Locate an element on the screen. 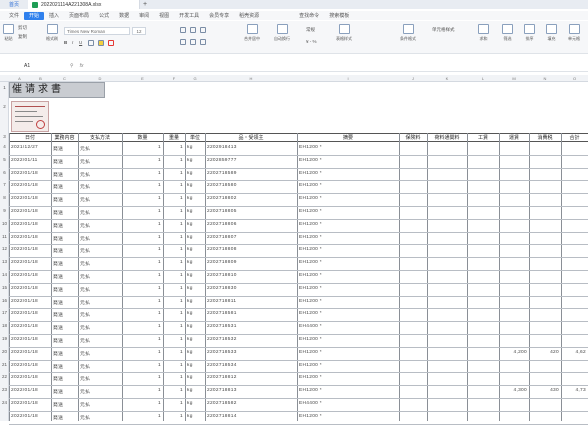 Image resolution: width=588 pixels, height=425 pixels. table-header-cell: 日付 is located at coordinates (30, 138).